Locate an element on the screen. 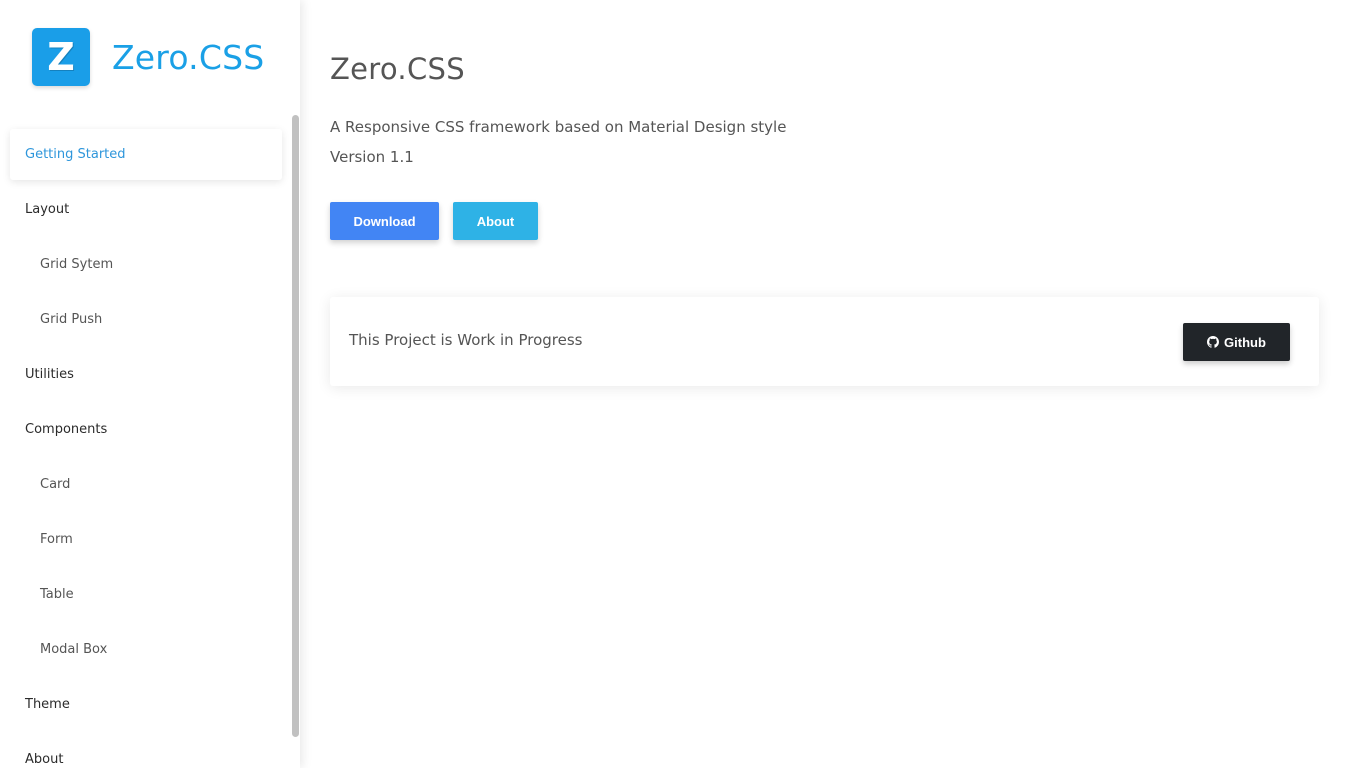 This screenshot has width=1349, height=768. sidebar-item-label: Modal Box is located at coordinates (74, 649).